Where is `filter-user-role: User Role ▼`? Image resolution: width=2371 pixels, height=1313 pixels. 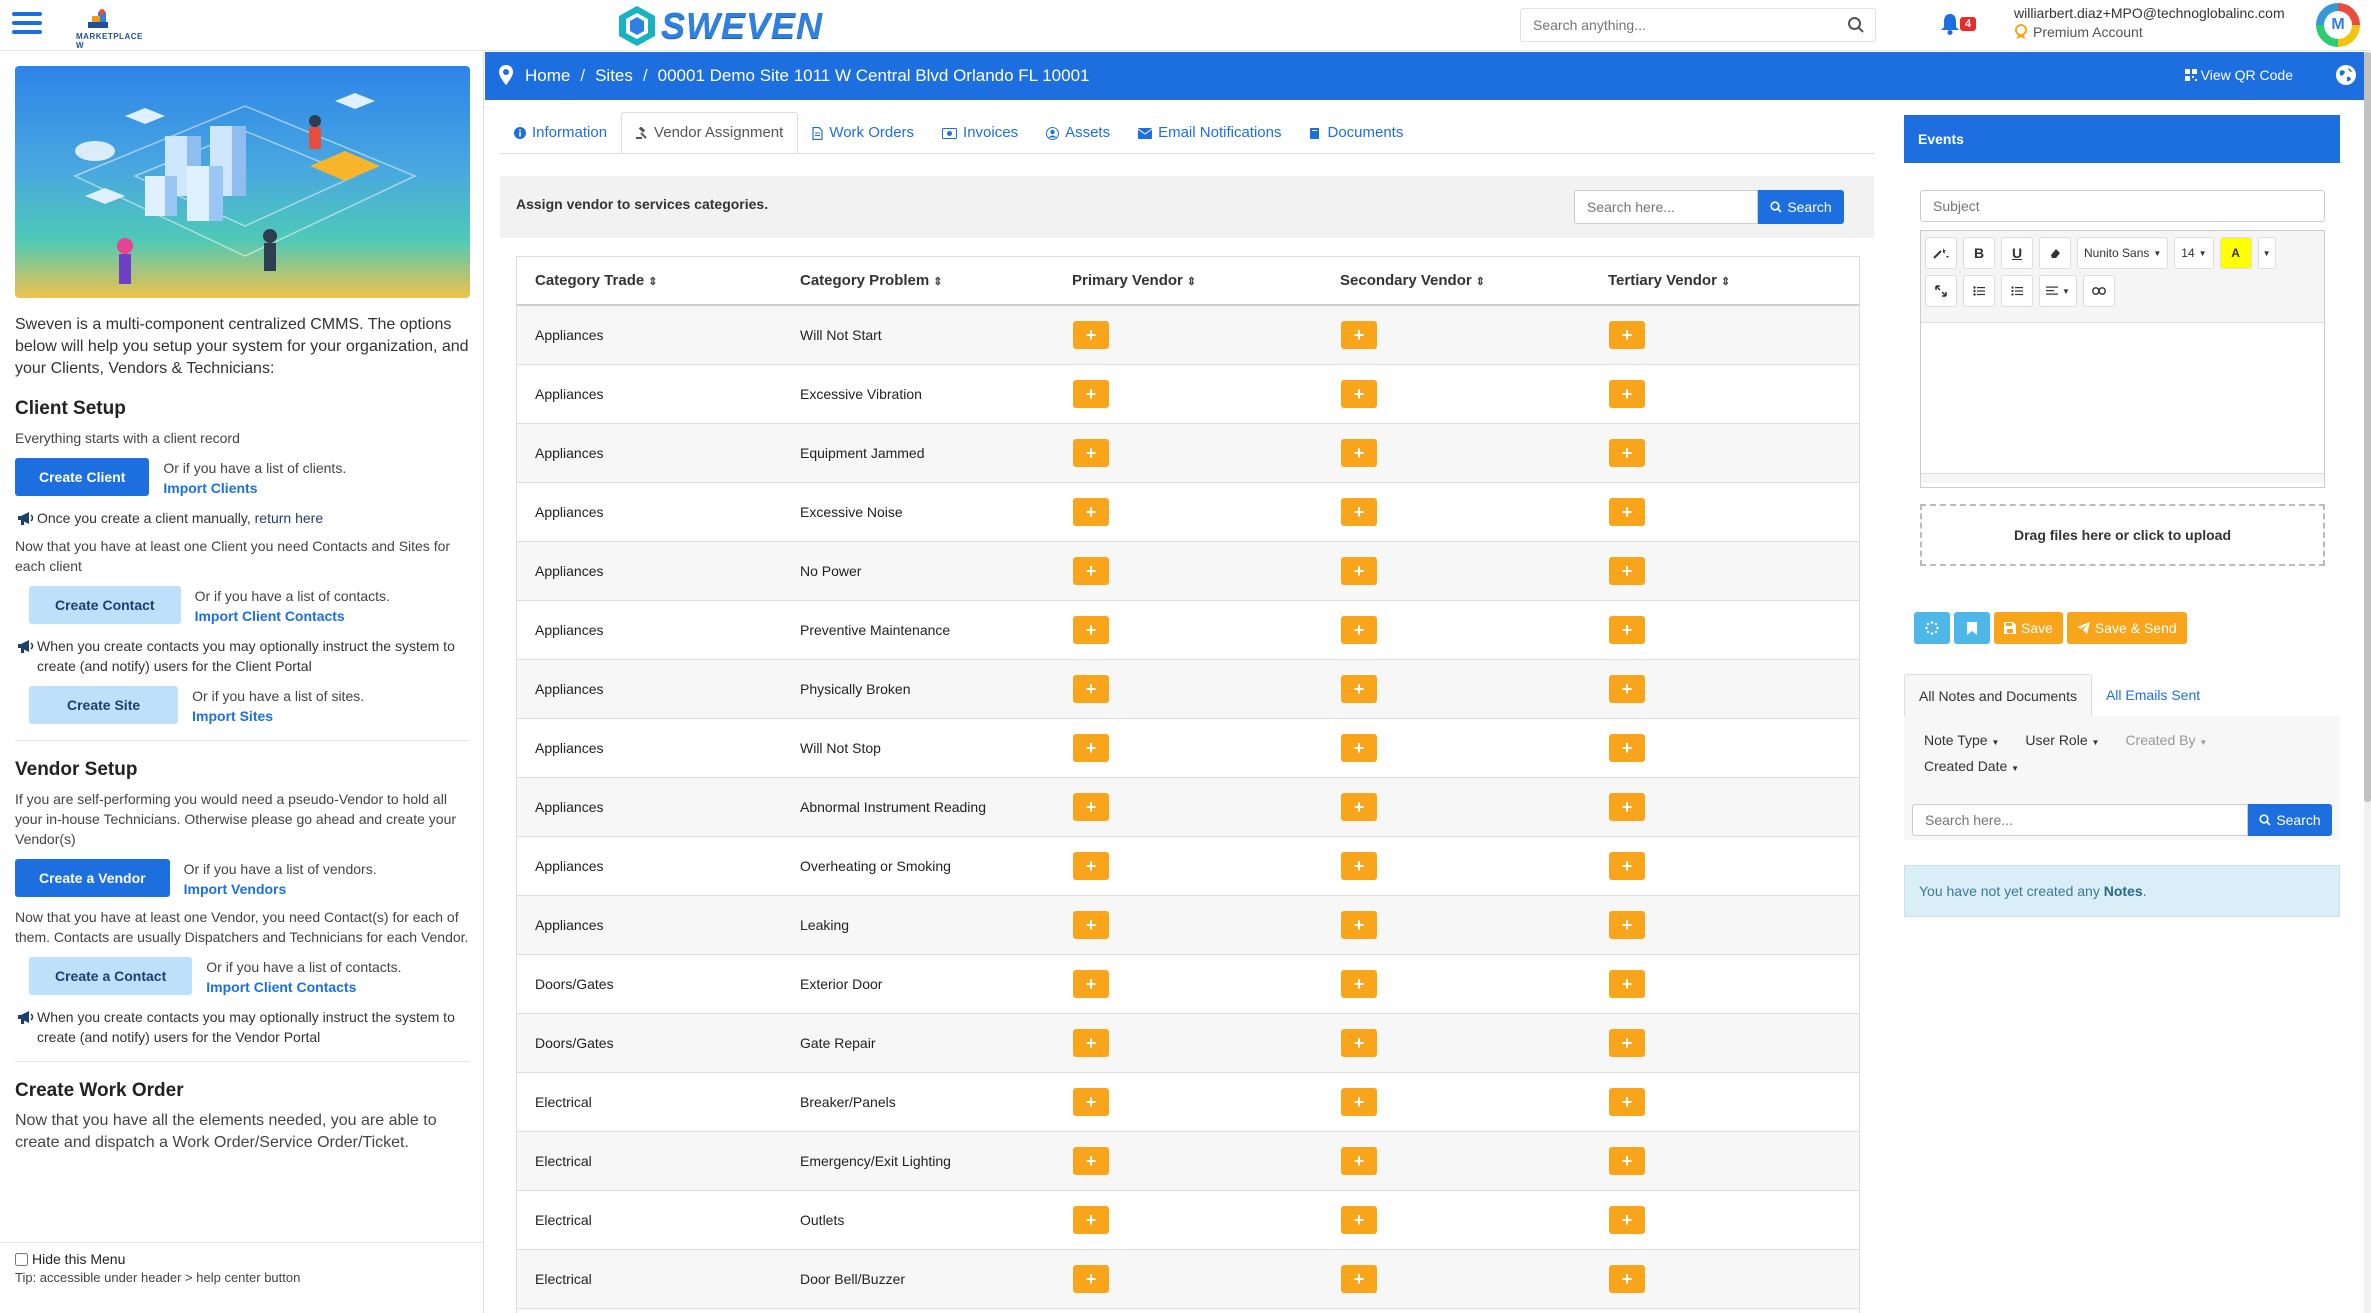
filter-user-role: User Role ▼ is located at coordinates (2062, 740).